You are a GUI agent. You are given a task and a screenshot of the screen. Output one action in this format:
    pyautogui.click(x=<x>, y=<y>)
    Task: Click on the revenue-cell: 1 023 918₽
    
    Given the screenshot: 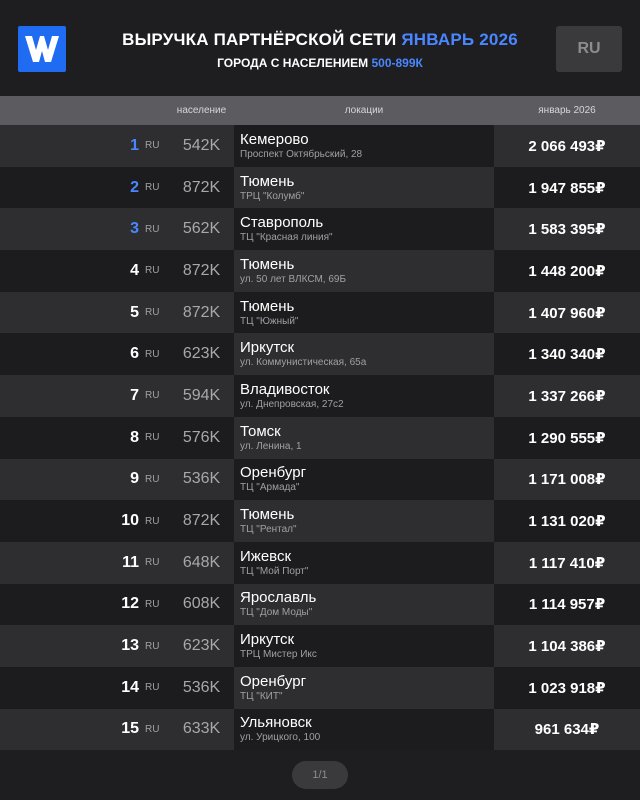 What is the action you would take?
    pyautogui.click(x=567, y=688)
    